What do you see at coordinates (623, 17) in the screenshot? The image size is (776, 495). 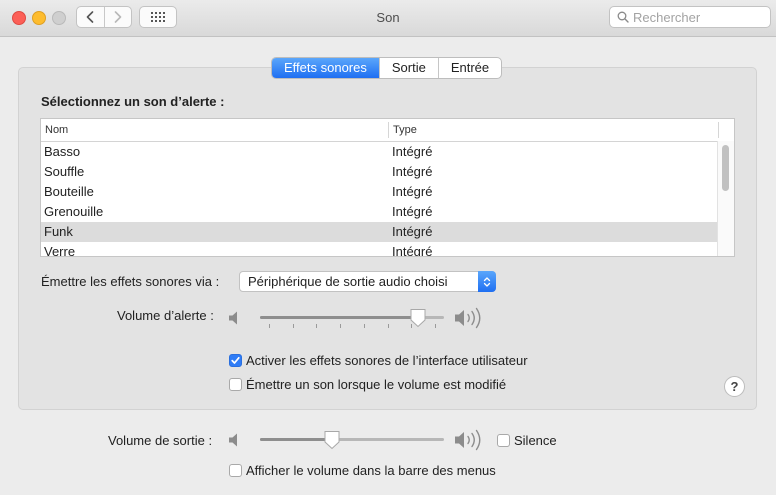 I see `search-icon` at bounding box center [623, 17].